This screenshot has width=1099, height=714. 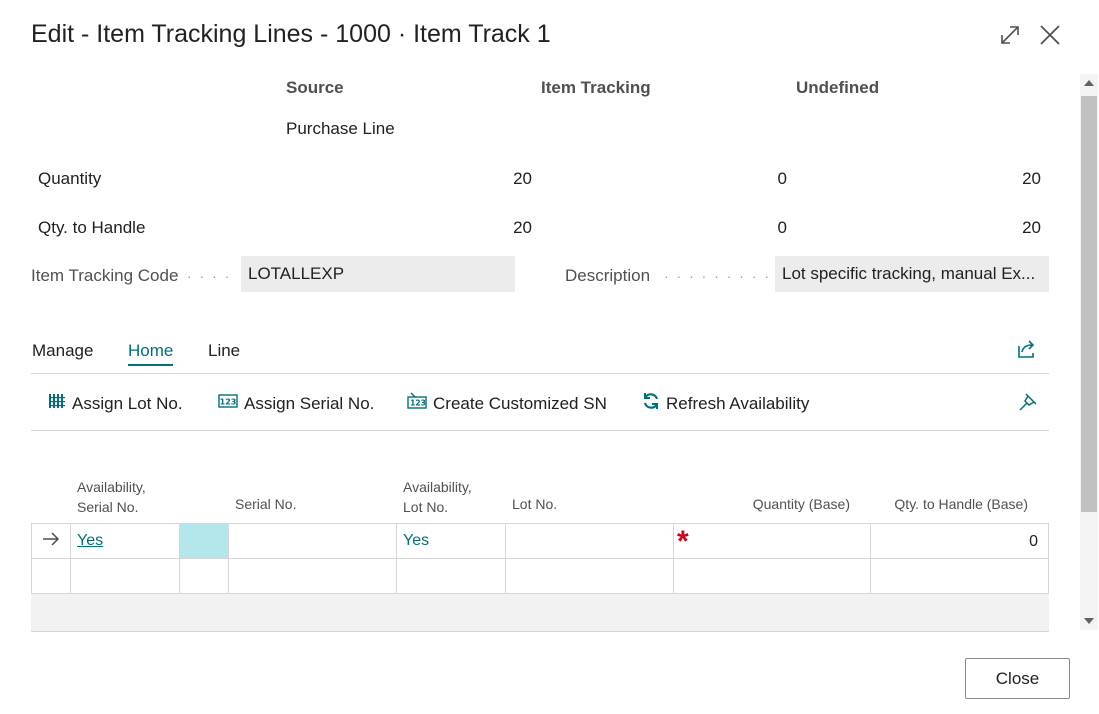 What do you see at coordinates (451, 541) in the screenshot?
I see `availability-lot-cell: Yes` at bounding box center [451, 541].